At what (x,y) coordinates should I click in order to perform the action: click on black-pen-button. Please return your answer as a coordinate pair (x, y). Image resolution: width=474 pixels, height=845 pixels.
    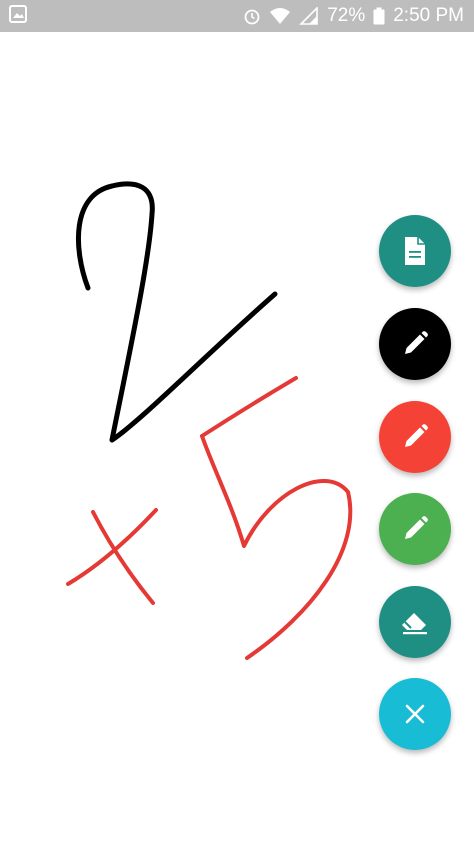
    Looking at the image, I should click on (415, 344).